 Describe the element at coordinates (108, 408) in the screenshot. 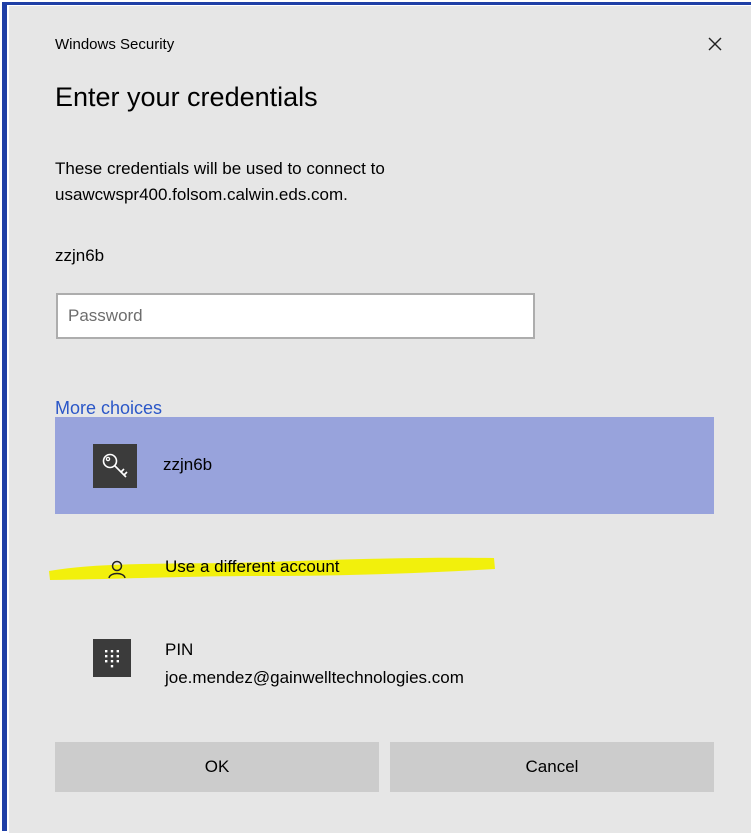

I see `more-choices-link: More choices` at that location.